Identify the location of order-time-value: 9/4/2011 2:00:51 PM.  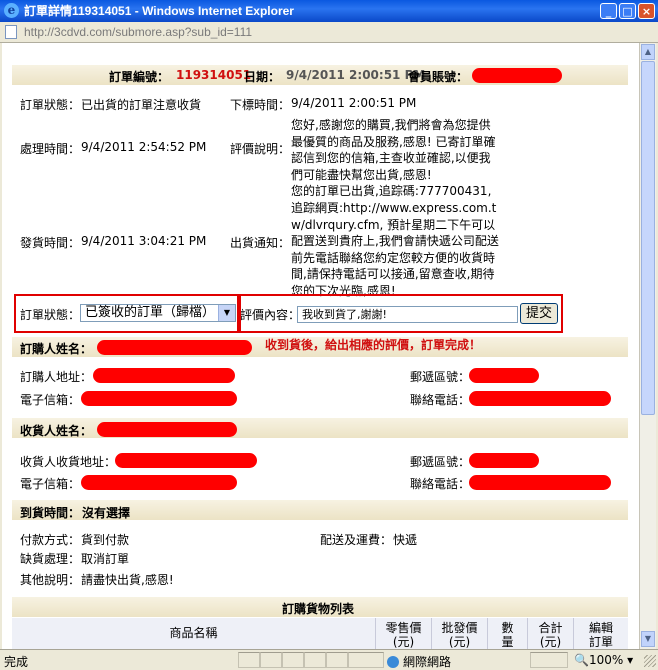
(354, 103).